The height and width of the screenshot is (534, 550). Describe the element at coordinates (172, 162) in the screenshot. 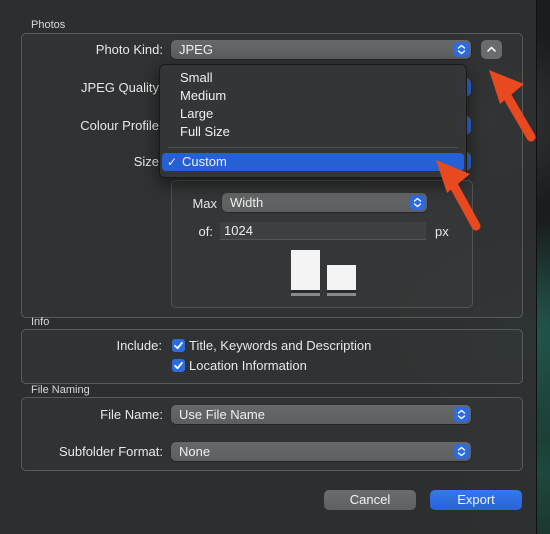

I see `checkmark-icon: ✓` at that location.